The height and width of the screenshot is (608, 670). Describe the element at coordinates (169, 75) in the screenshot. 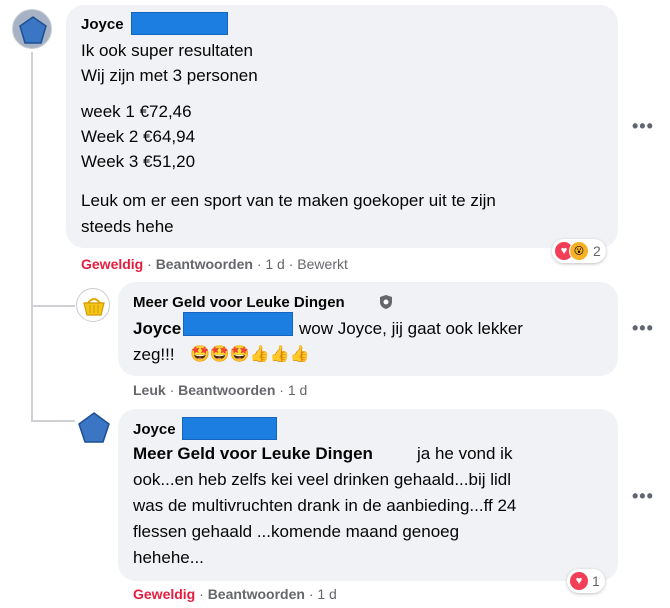

I see `comment-text: Wij zijn met 3 personen` at that location.